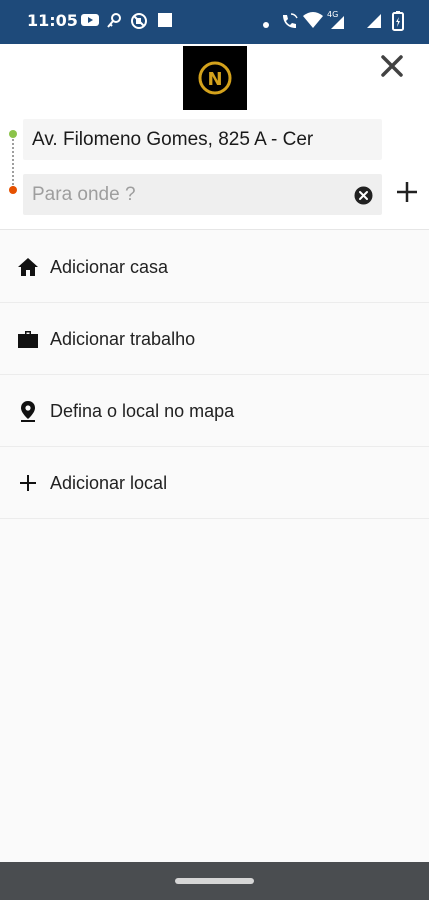 The image size is (429, 900). Describe the element at coordinates (313, 22) in the screenshot. I see `wifi-icon` at that location.